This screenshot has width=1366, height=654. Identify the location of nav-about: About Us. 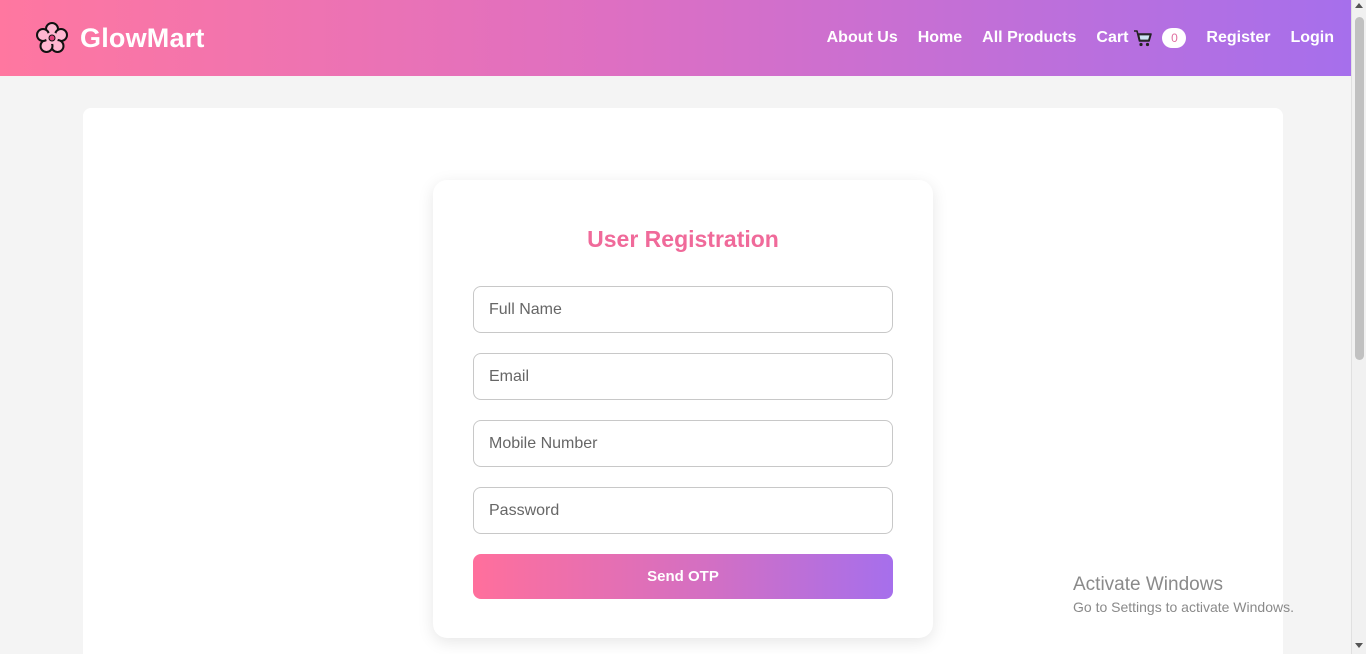
(862, 38).